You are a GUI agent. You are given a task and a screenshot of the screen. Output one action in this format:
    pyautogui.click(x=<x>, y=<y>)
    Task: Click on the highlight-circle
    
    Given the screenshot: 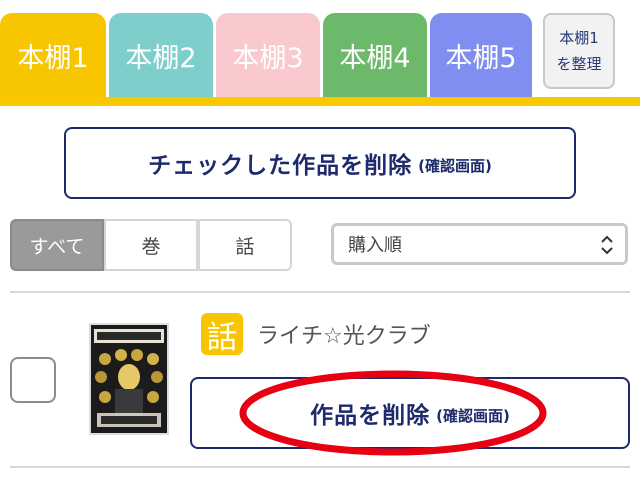 What is the action you would take?
    pyautogui.click(x=393, y=413)
    